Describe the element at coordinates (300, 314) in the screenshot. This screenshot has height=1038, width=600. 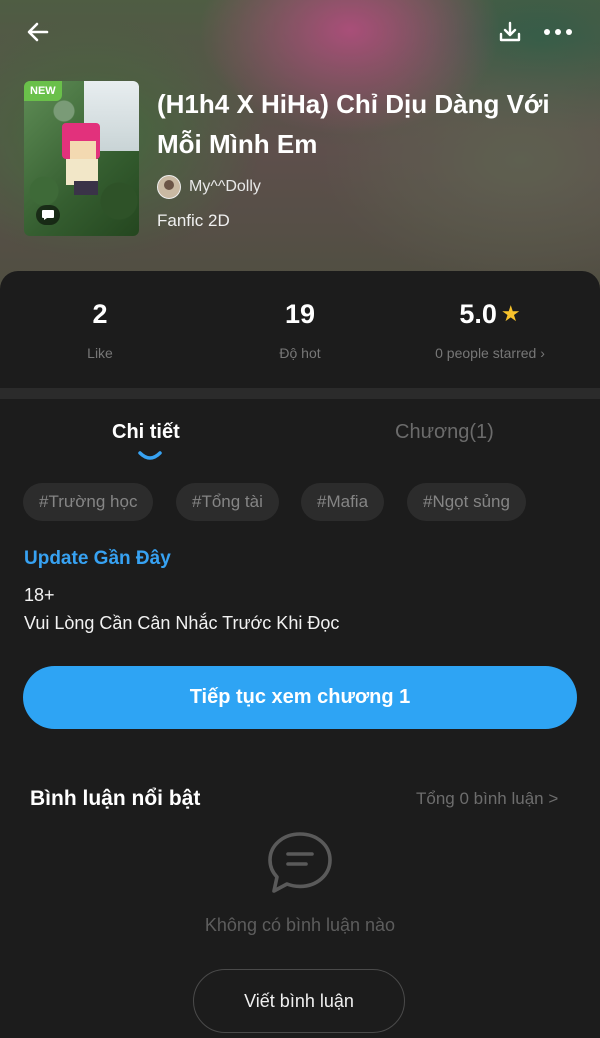
I see `stat-hot-value: 19` at that location.